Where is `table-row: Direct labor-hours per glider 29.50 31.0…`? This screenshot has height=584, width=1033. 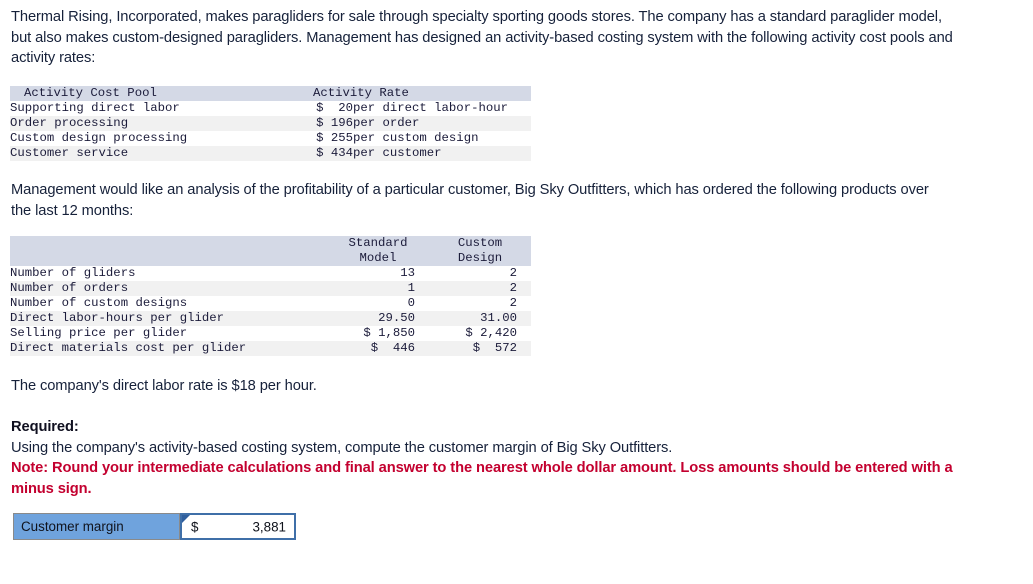
table-row: Direct labor-hours per glider 29.50 31.0… is located at coordinates (270, 318).